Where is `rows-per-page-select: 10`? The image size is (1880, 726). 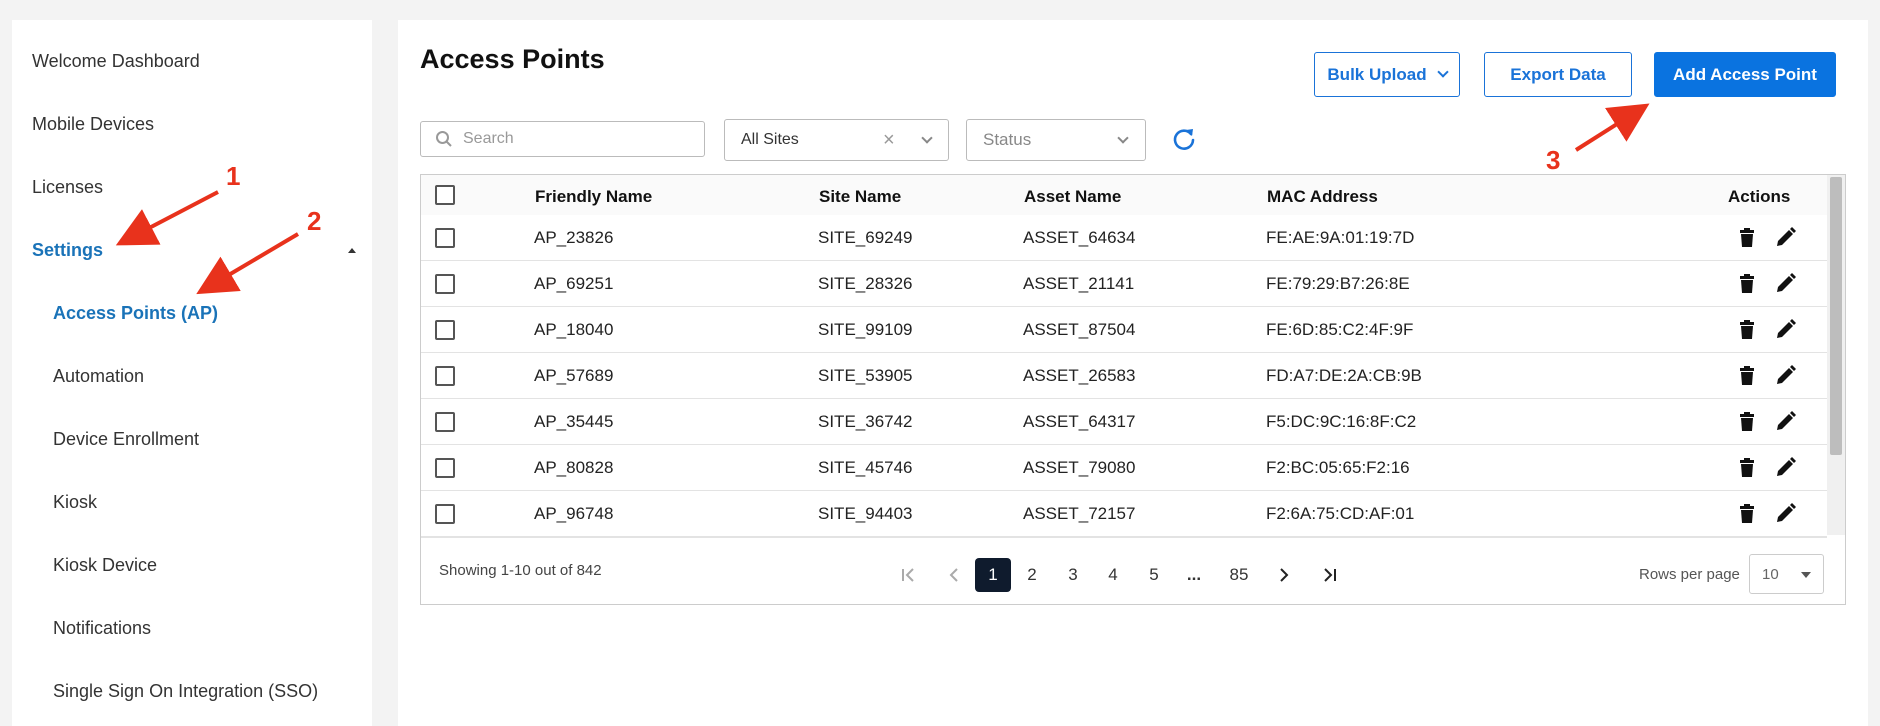
rows-per-page-select: 10 is located at coordinates (1786, 574).